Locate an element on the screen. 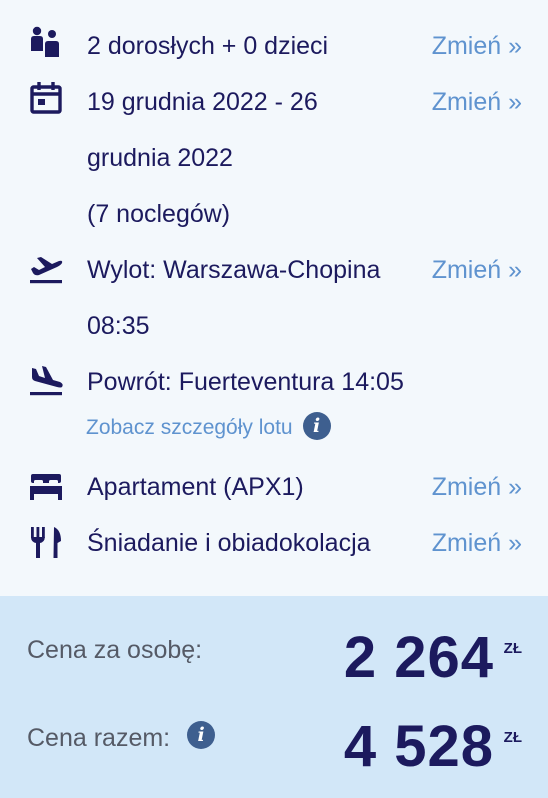 This screenshot has width=548, height=798. bed-icon is located at coordinates (46, 487).